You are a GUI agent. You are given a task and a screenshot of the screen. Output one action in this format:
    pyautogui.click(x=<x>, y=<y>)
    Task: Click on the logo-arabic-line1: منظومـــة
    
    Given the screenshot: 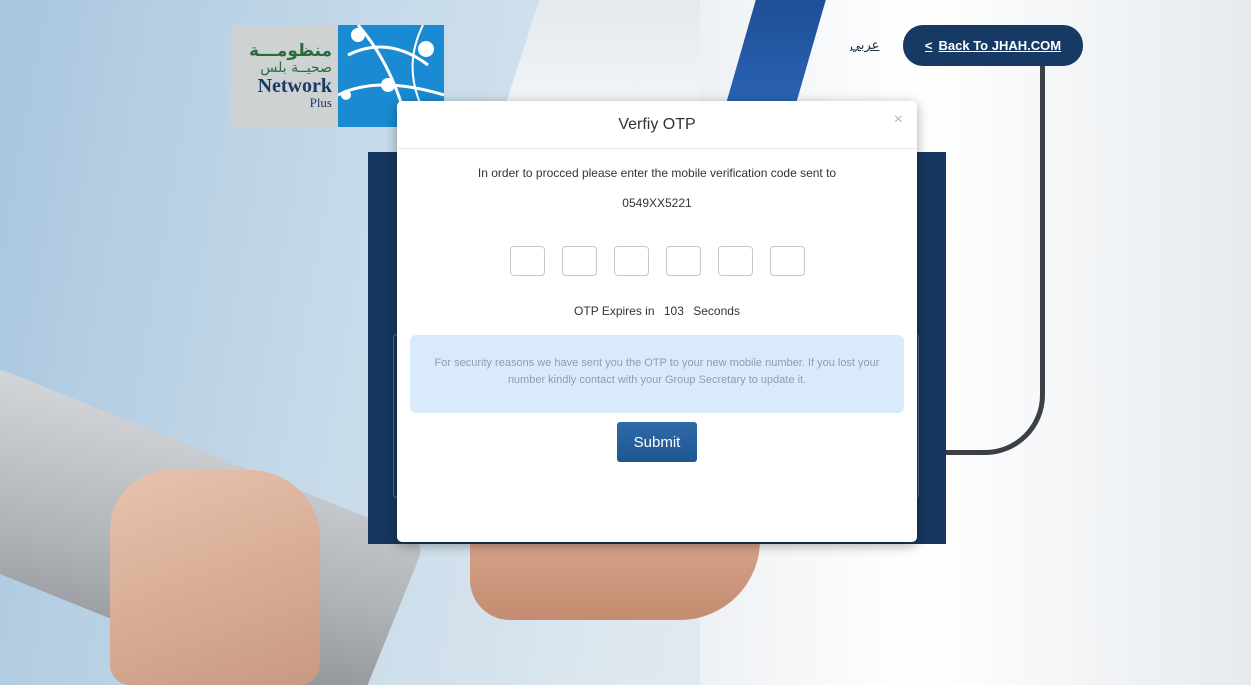 What is the action you would take?
    pyautogui.click(x=290, y=51)
    